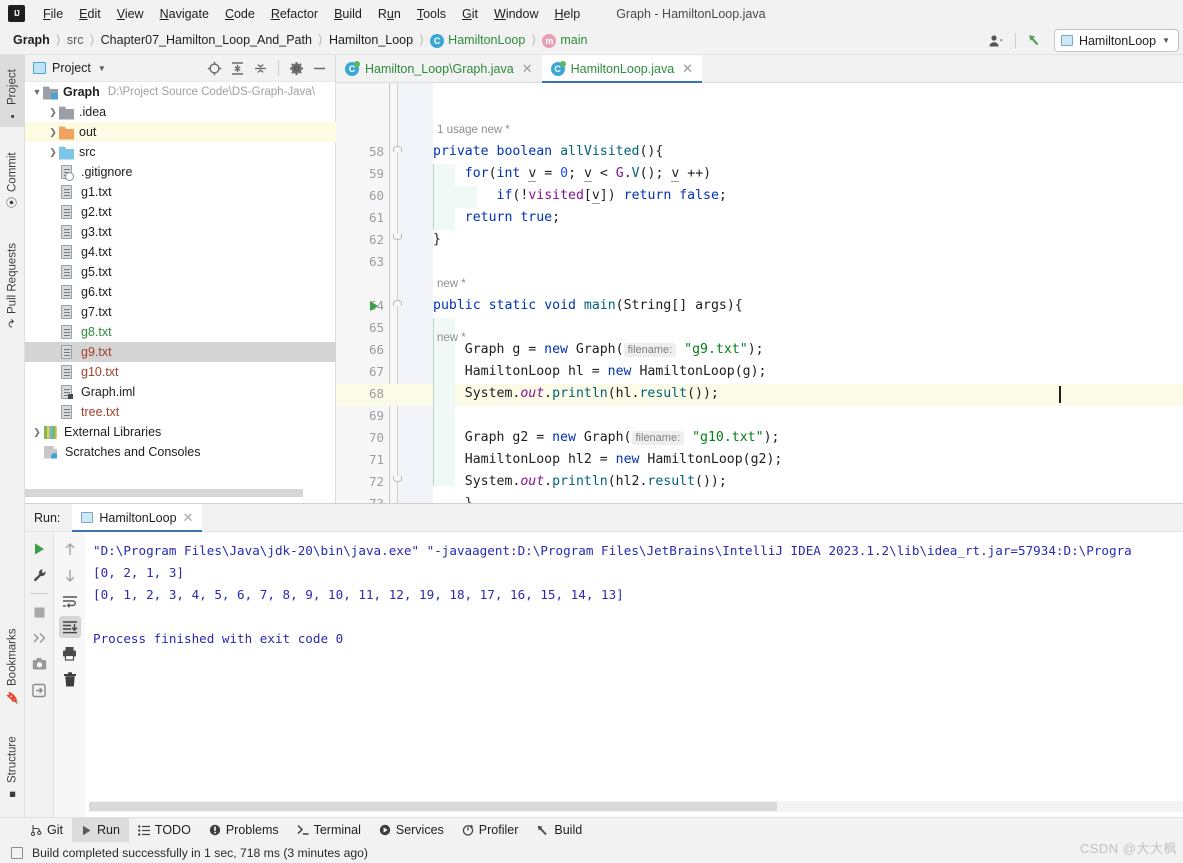  I want to click on expand-all-button, so click(237, 68).